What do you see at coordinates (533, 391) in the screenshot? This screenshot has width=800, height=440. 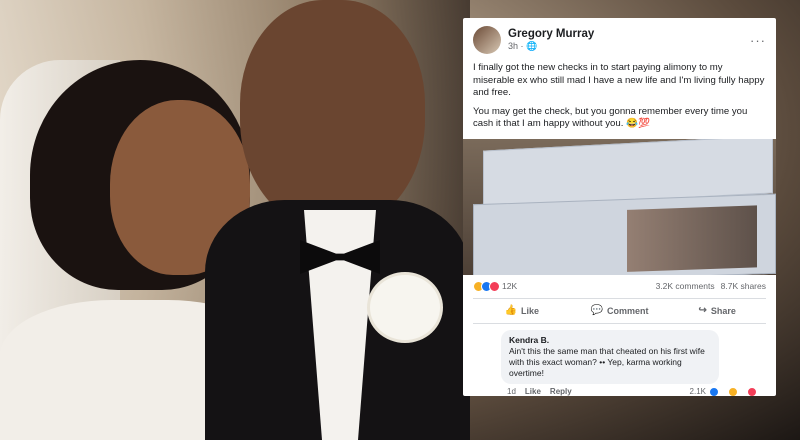 I see `comment-like-button: Like` at bounding box center [533, 391].